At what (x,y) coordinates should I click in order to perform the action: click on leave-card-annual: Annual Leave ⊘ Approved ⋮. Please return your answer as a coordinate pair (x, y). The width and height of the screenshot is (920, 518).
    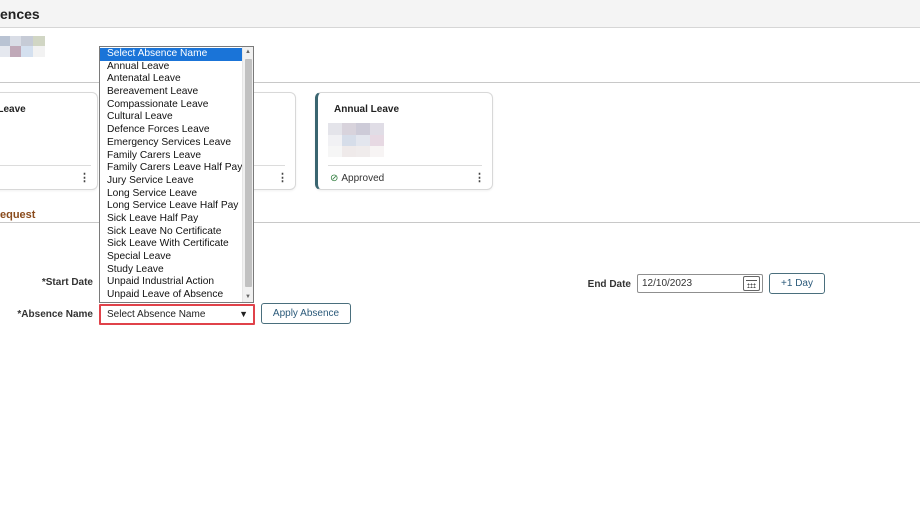
    Looking at the image, I should click on (404, 141).